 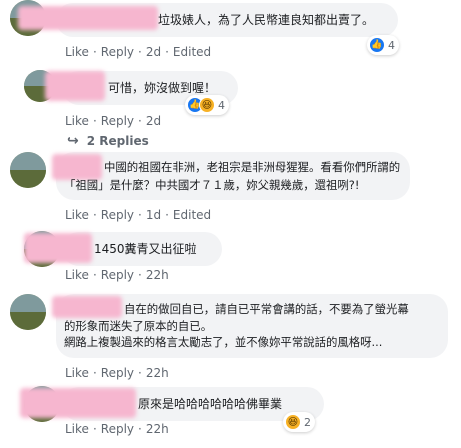 What do you see at coordinates (138, 326) in the screenshot?
I see `comment-text-line-2: 的形象而迷失了原本的自已。` at bounding box center [138, 326].